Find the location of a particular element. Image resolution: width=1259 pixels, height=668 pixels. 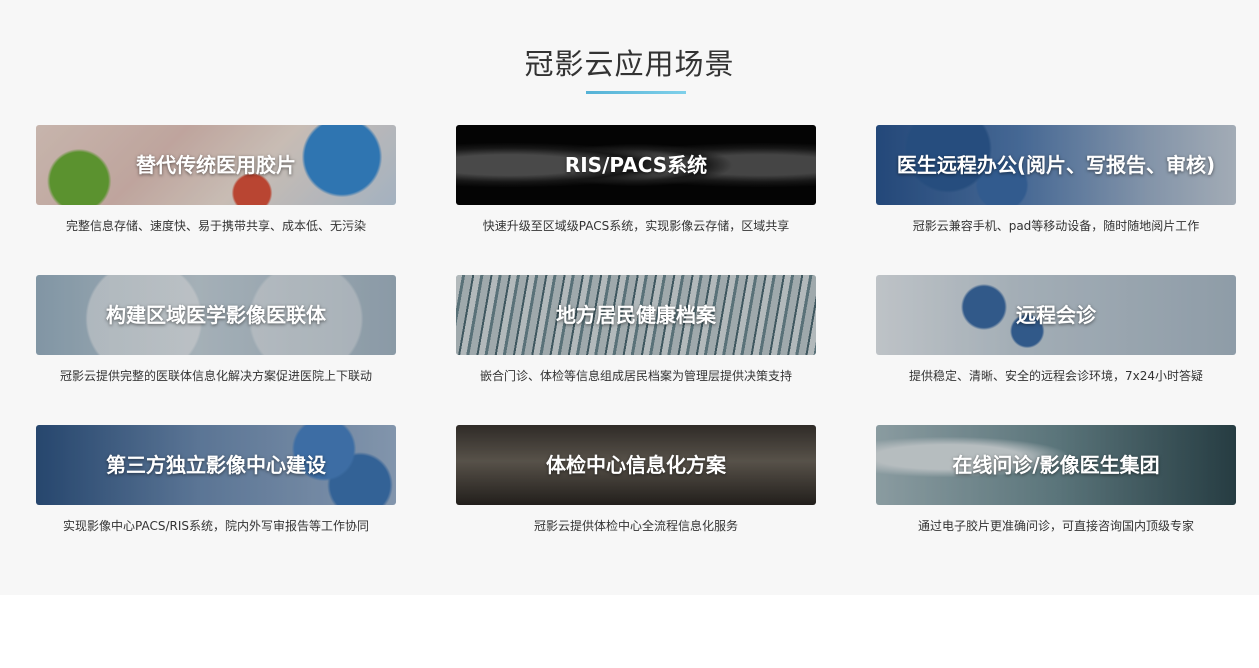

scenario-card-film-replacement: 替代传统医用胶片 完整信息存储、速度快、易于携带共享、成本低、无污染 is located at coordinates (216, 181).